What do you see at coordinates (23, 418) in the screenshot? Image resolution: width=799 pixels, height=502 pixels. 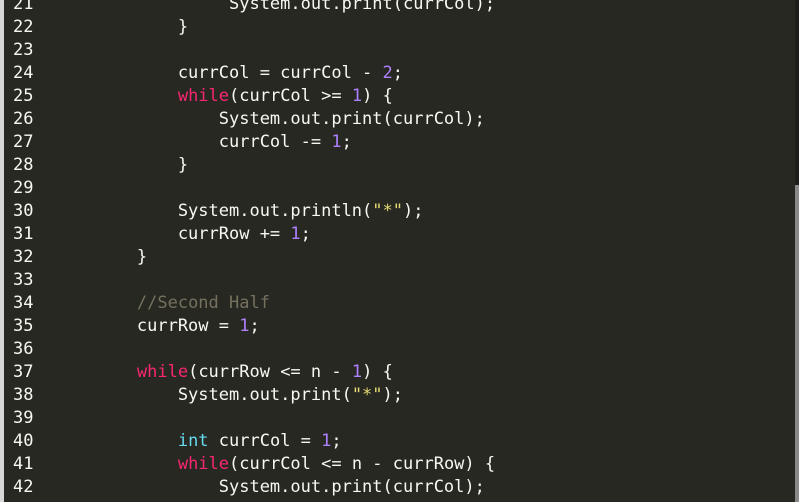 I see `line-number: 39` at bounding box center [23, 418].